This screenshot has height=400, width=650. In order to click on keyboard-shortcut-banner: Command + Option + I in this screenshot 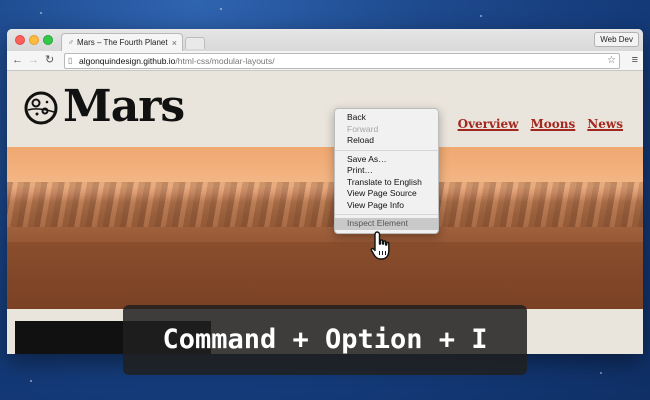, I will do `click(325, 340)`.